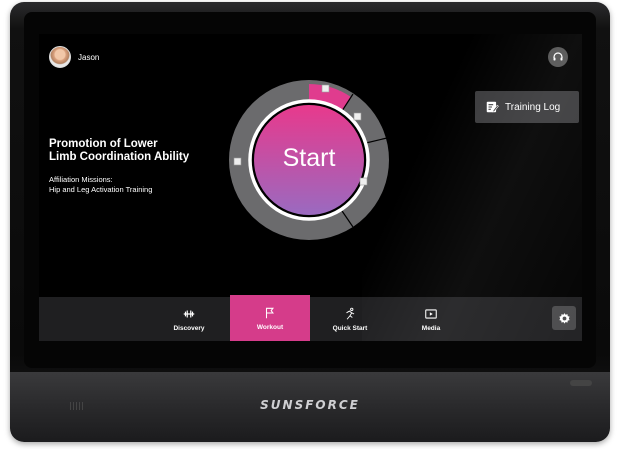 The image size is (622, 450). I want to click on settings-button, so click(564, 318).